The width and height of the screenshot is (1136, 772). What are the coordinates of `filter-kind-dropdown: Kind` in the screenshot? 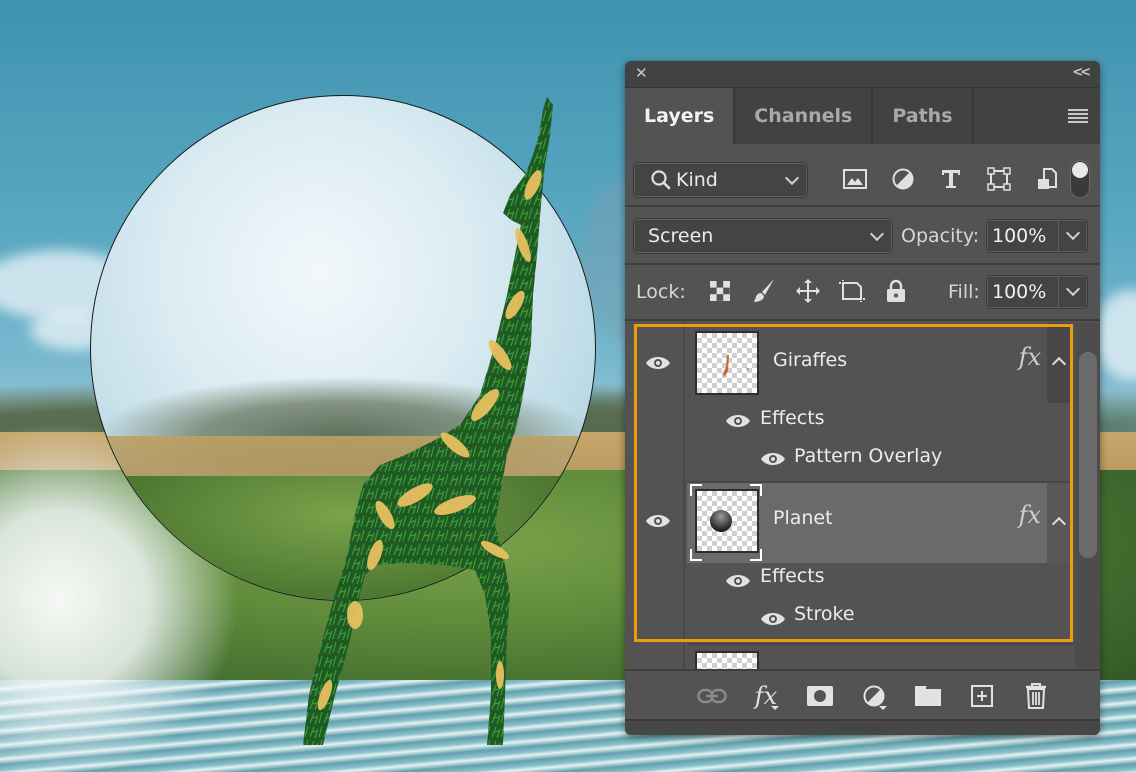 It's located at (720, 180).